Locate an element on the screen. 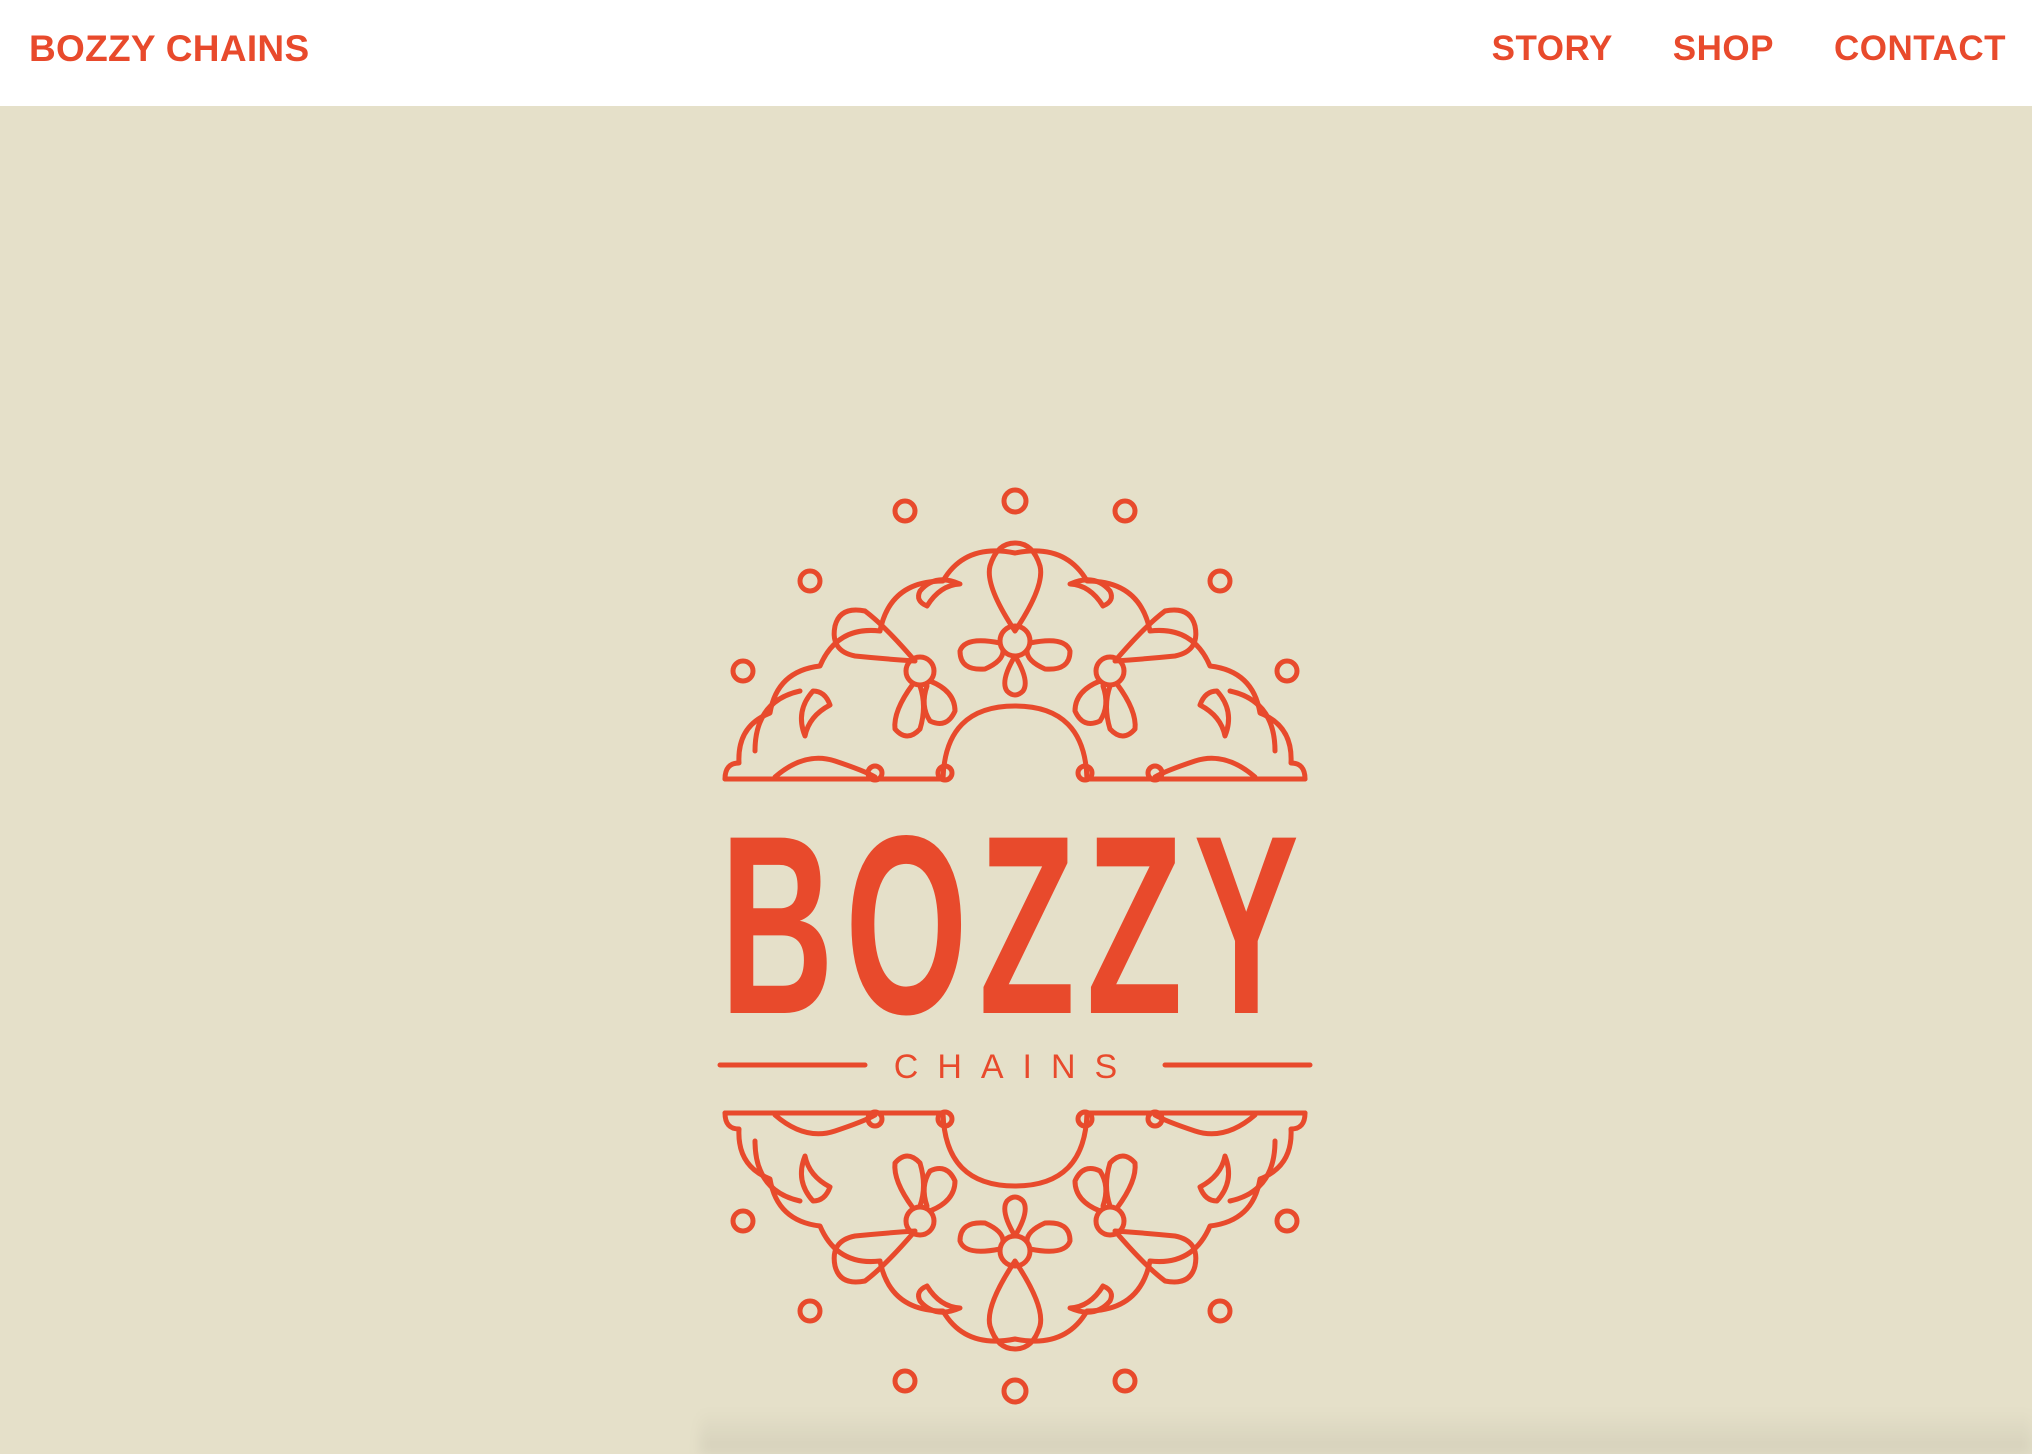 The image size is (2032, 1454). ornament-top-icon is located at coordinates (1015, 635).